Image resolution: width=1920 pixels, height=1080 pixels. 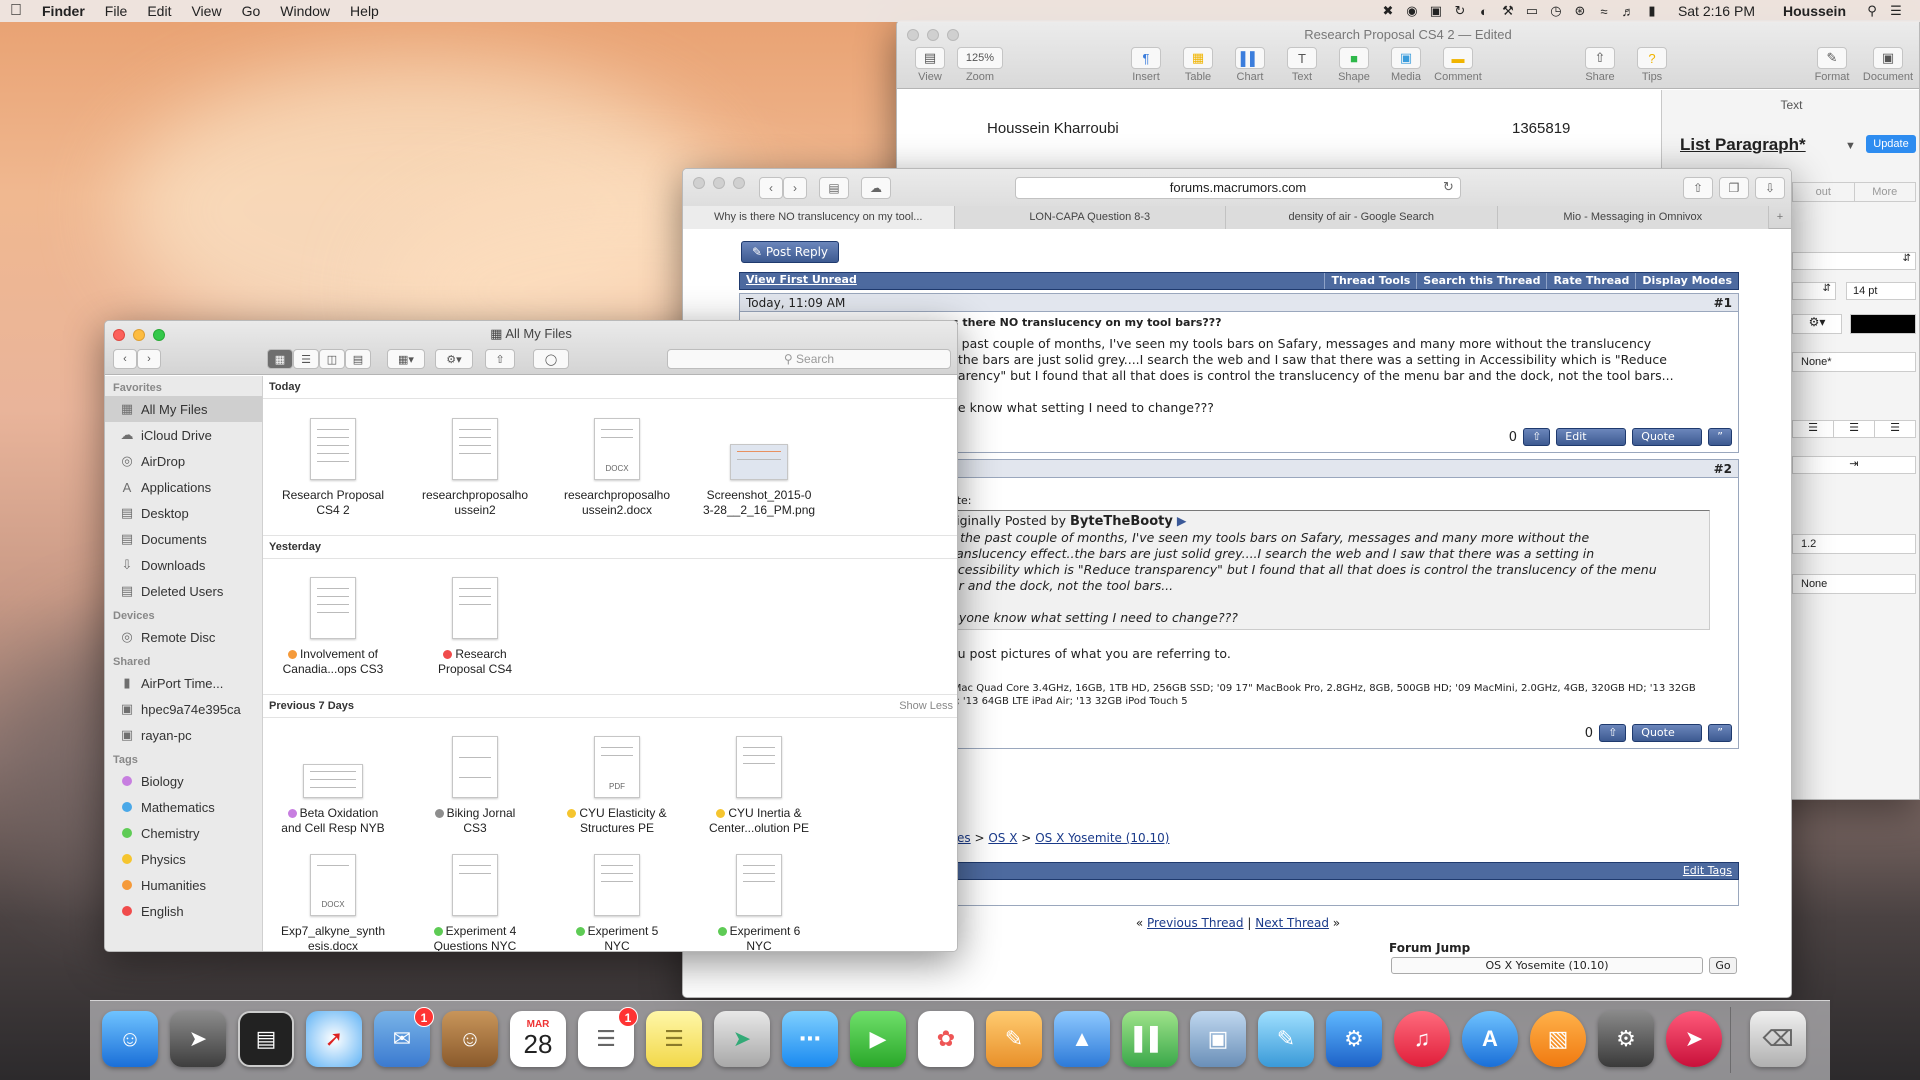 What do you see at coordinates (617, 902) in the screenshot?
I see `file-experiment-5: Experiment 5 NYC` at bounding box center [617, 902].